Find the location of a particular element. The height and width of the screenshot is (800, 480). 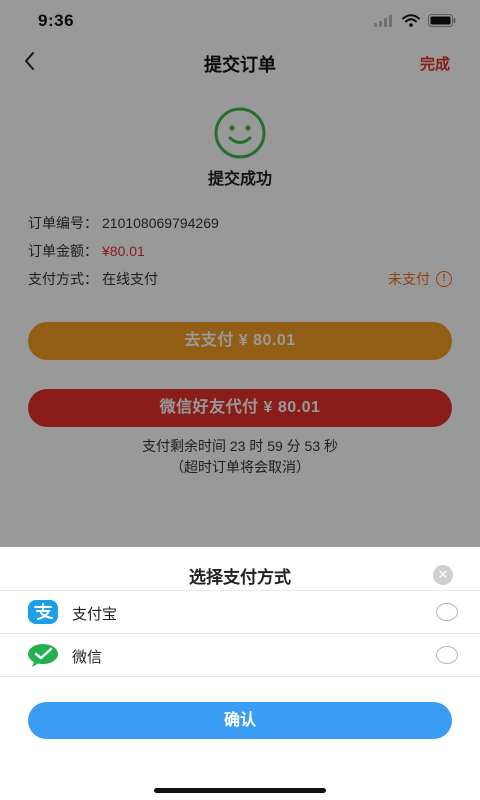

divider is located at coordinates (240, 676).